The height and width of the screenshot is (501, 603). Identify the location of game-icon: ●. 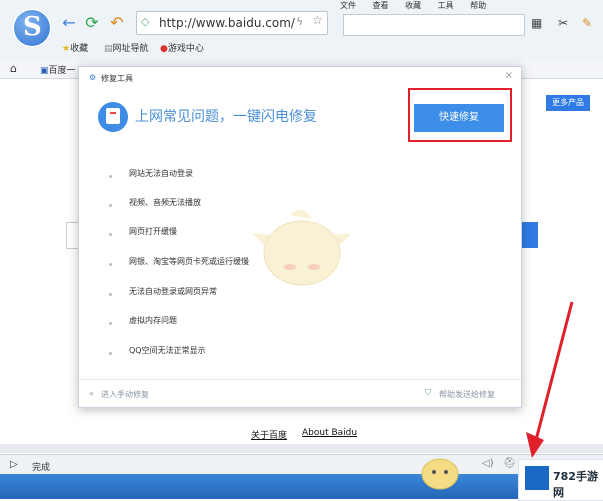
(164, 49).